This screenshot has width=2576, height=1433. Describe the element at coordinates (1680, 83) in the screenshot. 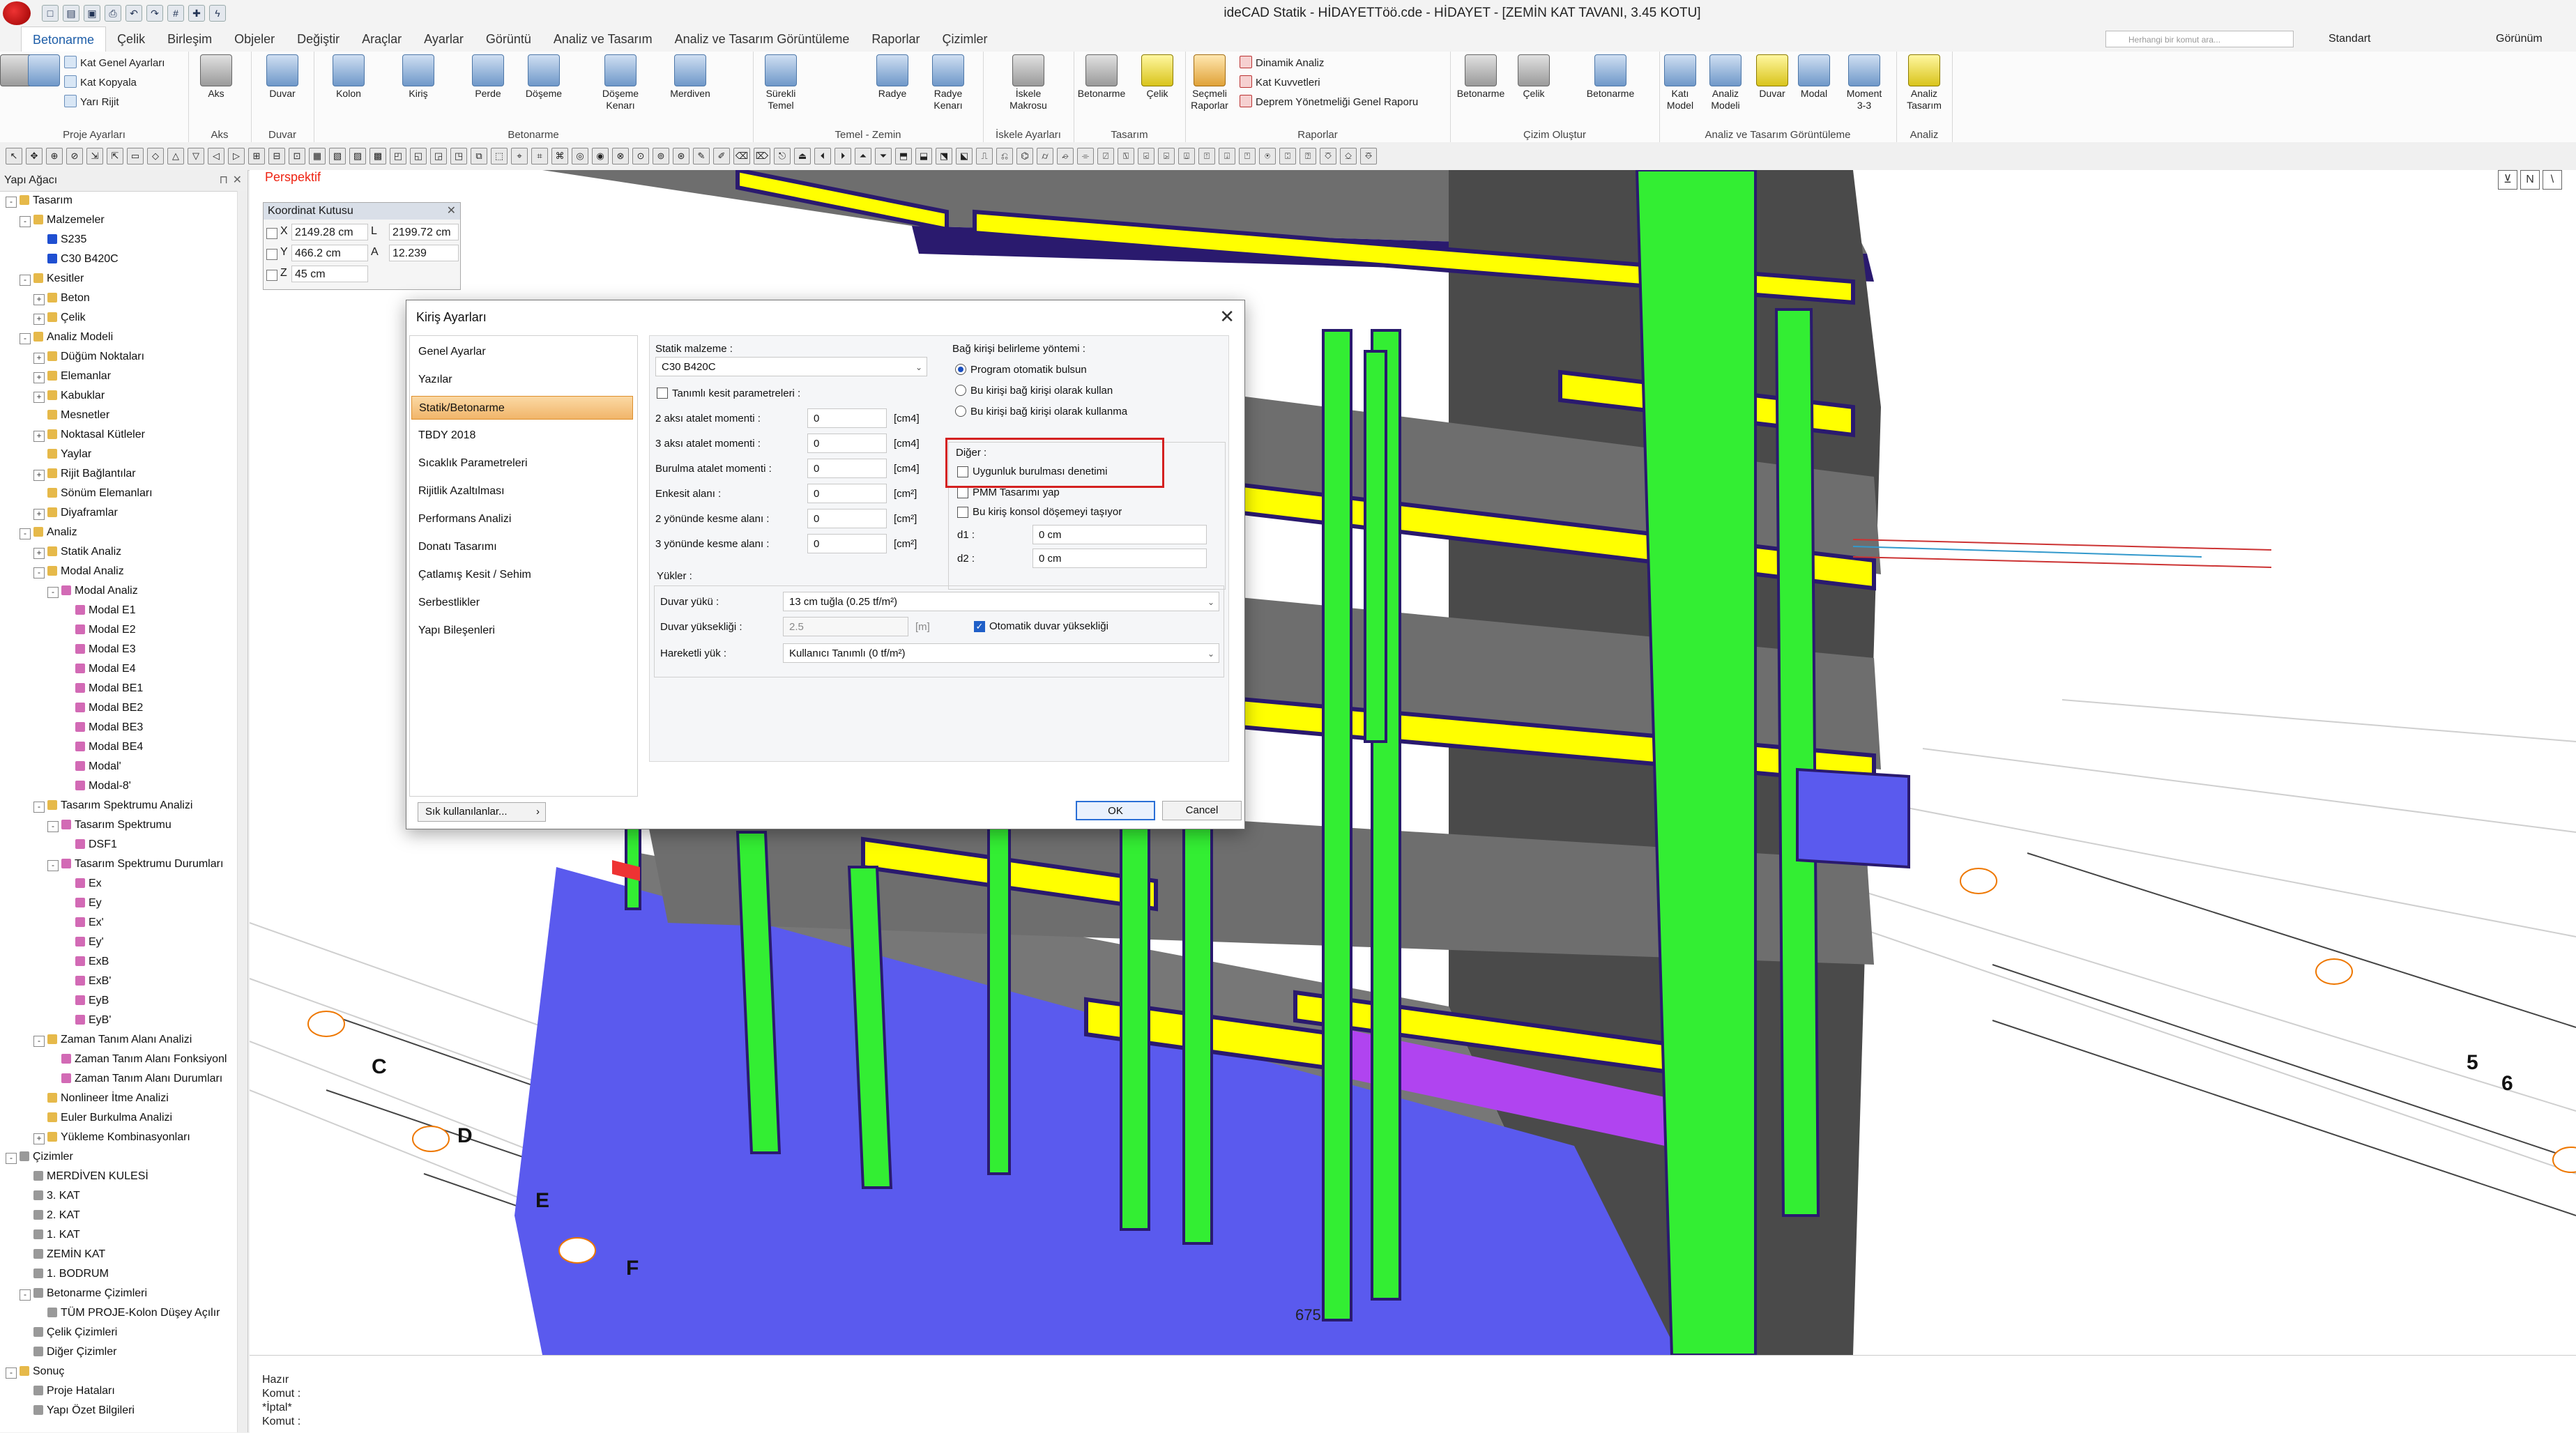

I see `solid-model-button: Katı Model` at that location.